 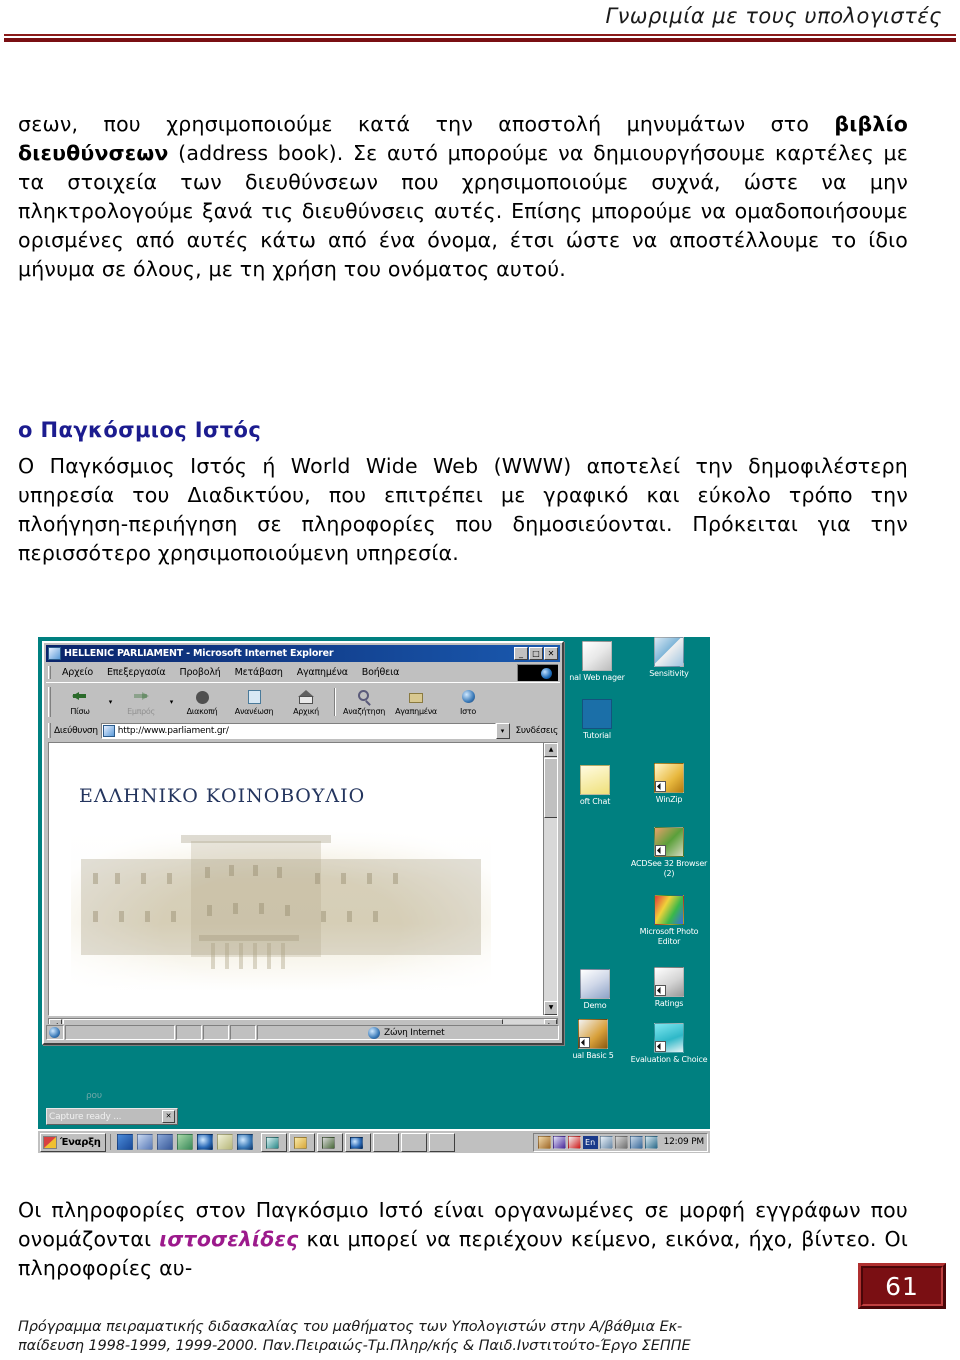 I want to click on close-button: ✕, so click(x=551, y=653).